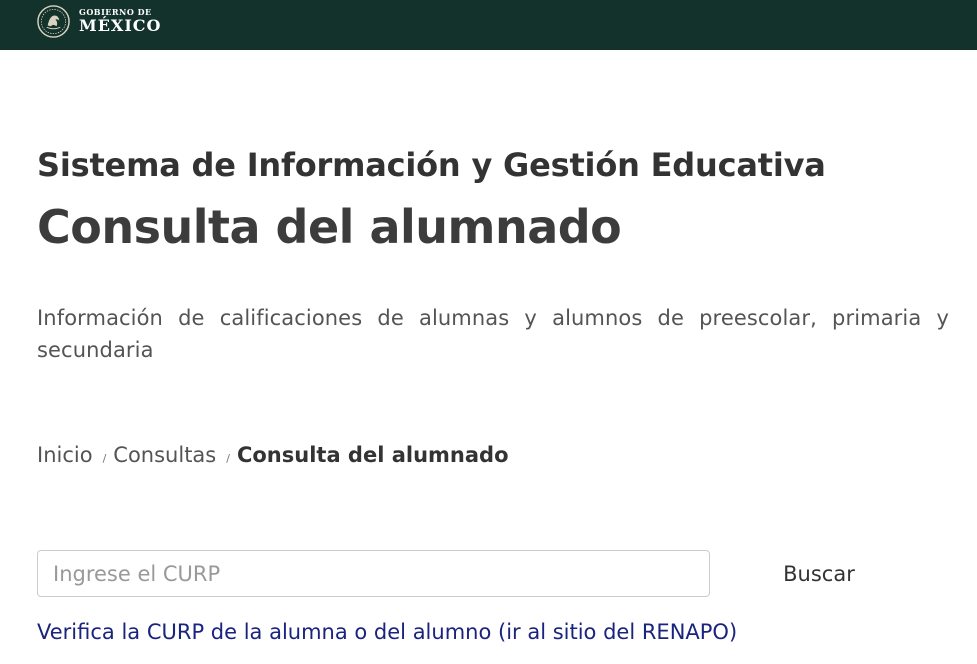  Describe the element at coordinates (373, 573) in the screenshot. I see `curp-search-input` at that location.